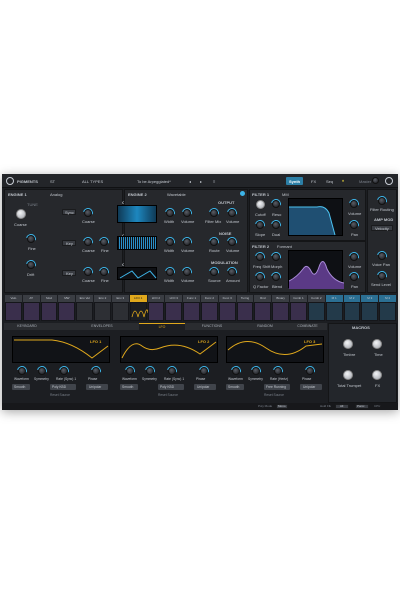 The image size is (400, 592). I want to click on filter-2-mode: Formant, so click(284, 246).